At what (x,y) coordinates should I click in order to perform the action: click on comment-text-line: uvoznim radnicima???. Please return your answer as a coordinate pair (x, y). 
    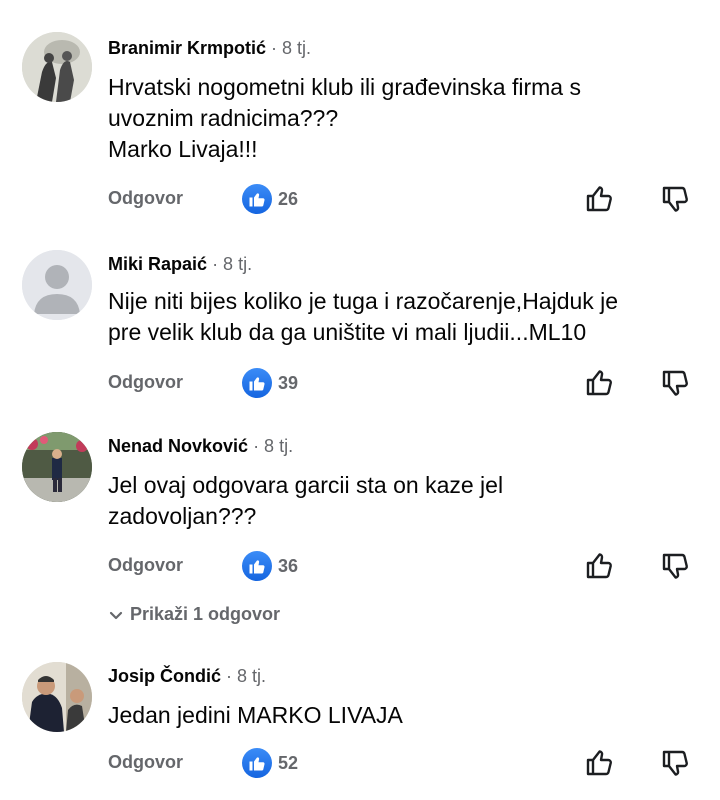
    Looking at the image, I should click on (223, 118).